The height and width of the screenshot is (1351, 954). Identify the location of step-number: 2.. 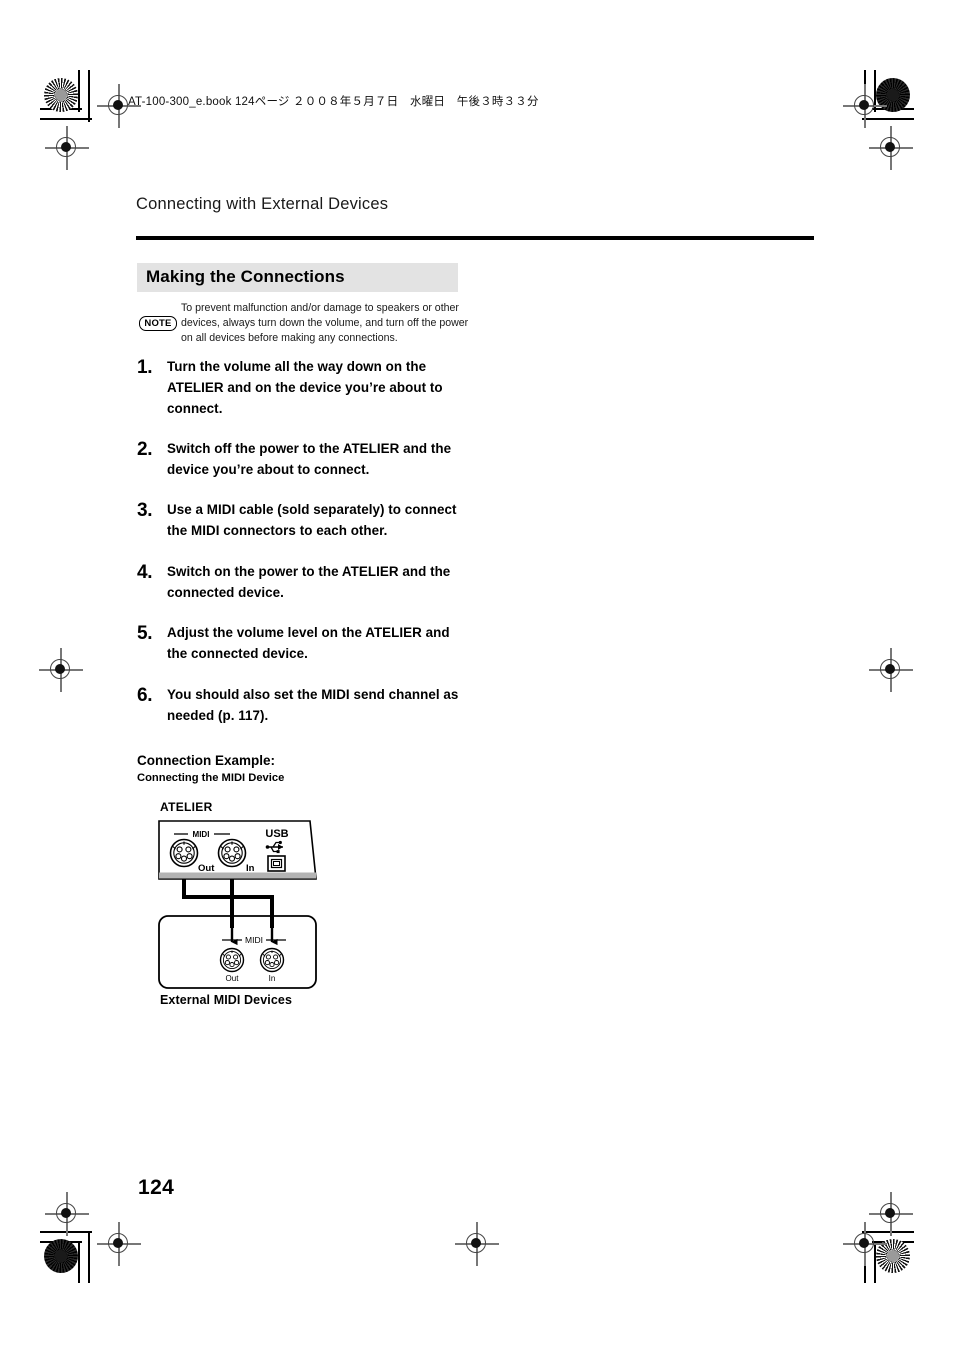
(145, 449).